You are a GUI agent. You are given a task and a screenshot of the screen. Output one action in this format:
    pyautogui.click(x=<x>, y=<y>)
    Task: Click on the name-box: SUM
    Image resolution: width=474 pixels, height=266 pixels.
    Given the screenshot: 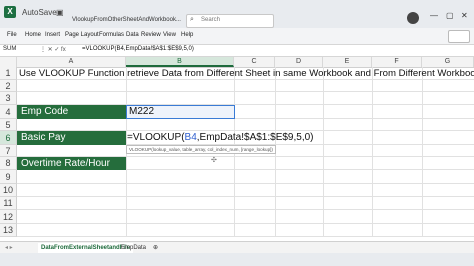 What is the action you would take?
    pyautogui.click(x=9, y=49)
    